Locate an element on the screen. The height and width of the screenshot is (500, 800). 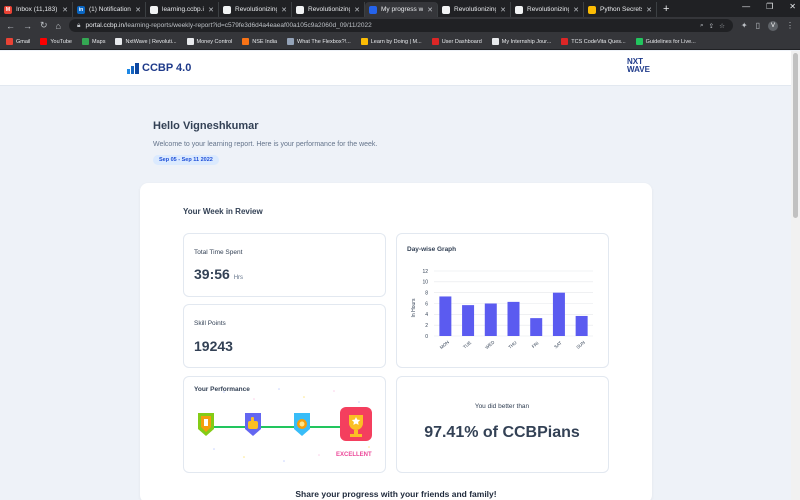
level-1-badge-icon is located at coordinates (206, 424).